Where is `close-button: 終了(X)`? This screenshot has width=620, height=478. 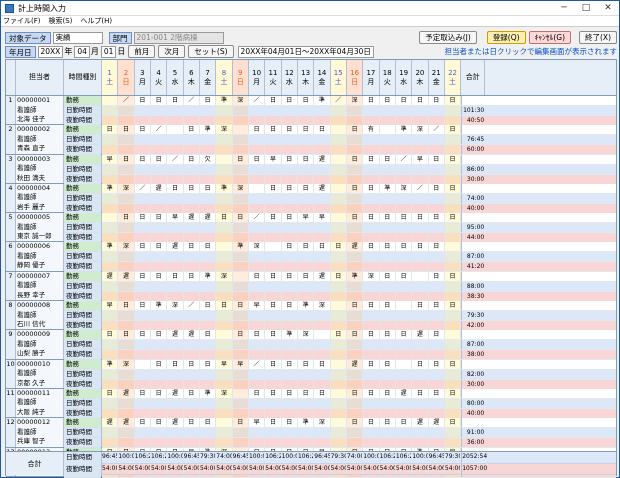 close-button: 終了(X) is located at coordinates (598, 37).